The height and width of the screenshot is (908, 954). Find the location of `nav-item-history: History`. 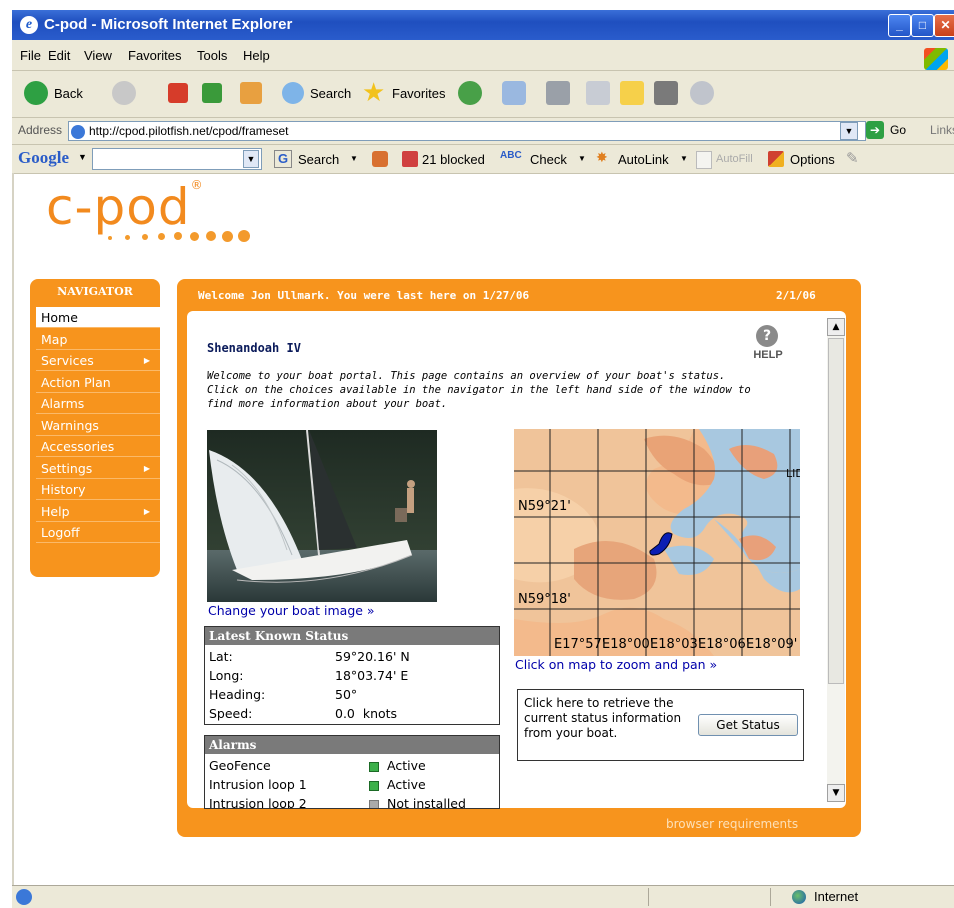

nav-item-history: History is located at coordinates (98, 489).